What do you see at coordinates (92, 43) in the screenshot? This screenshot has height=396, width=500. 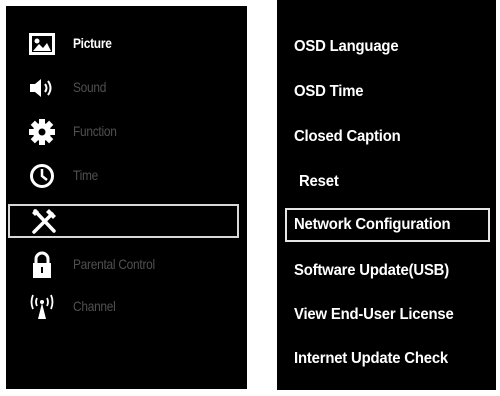 I see `menu-item-label: Picture` at bounding box center [92, 43].